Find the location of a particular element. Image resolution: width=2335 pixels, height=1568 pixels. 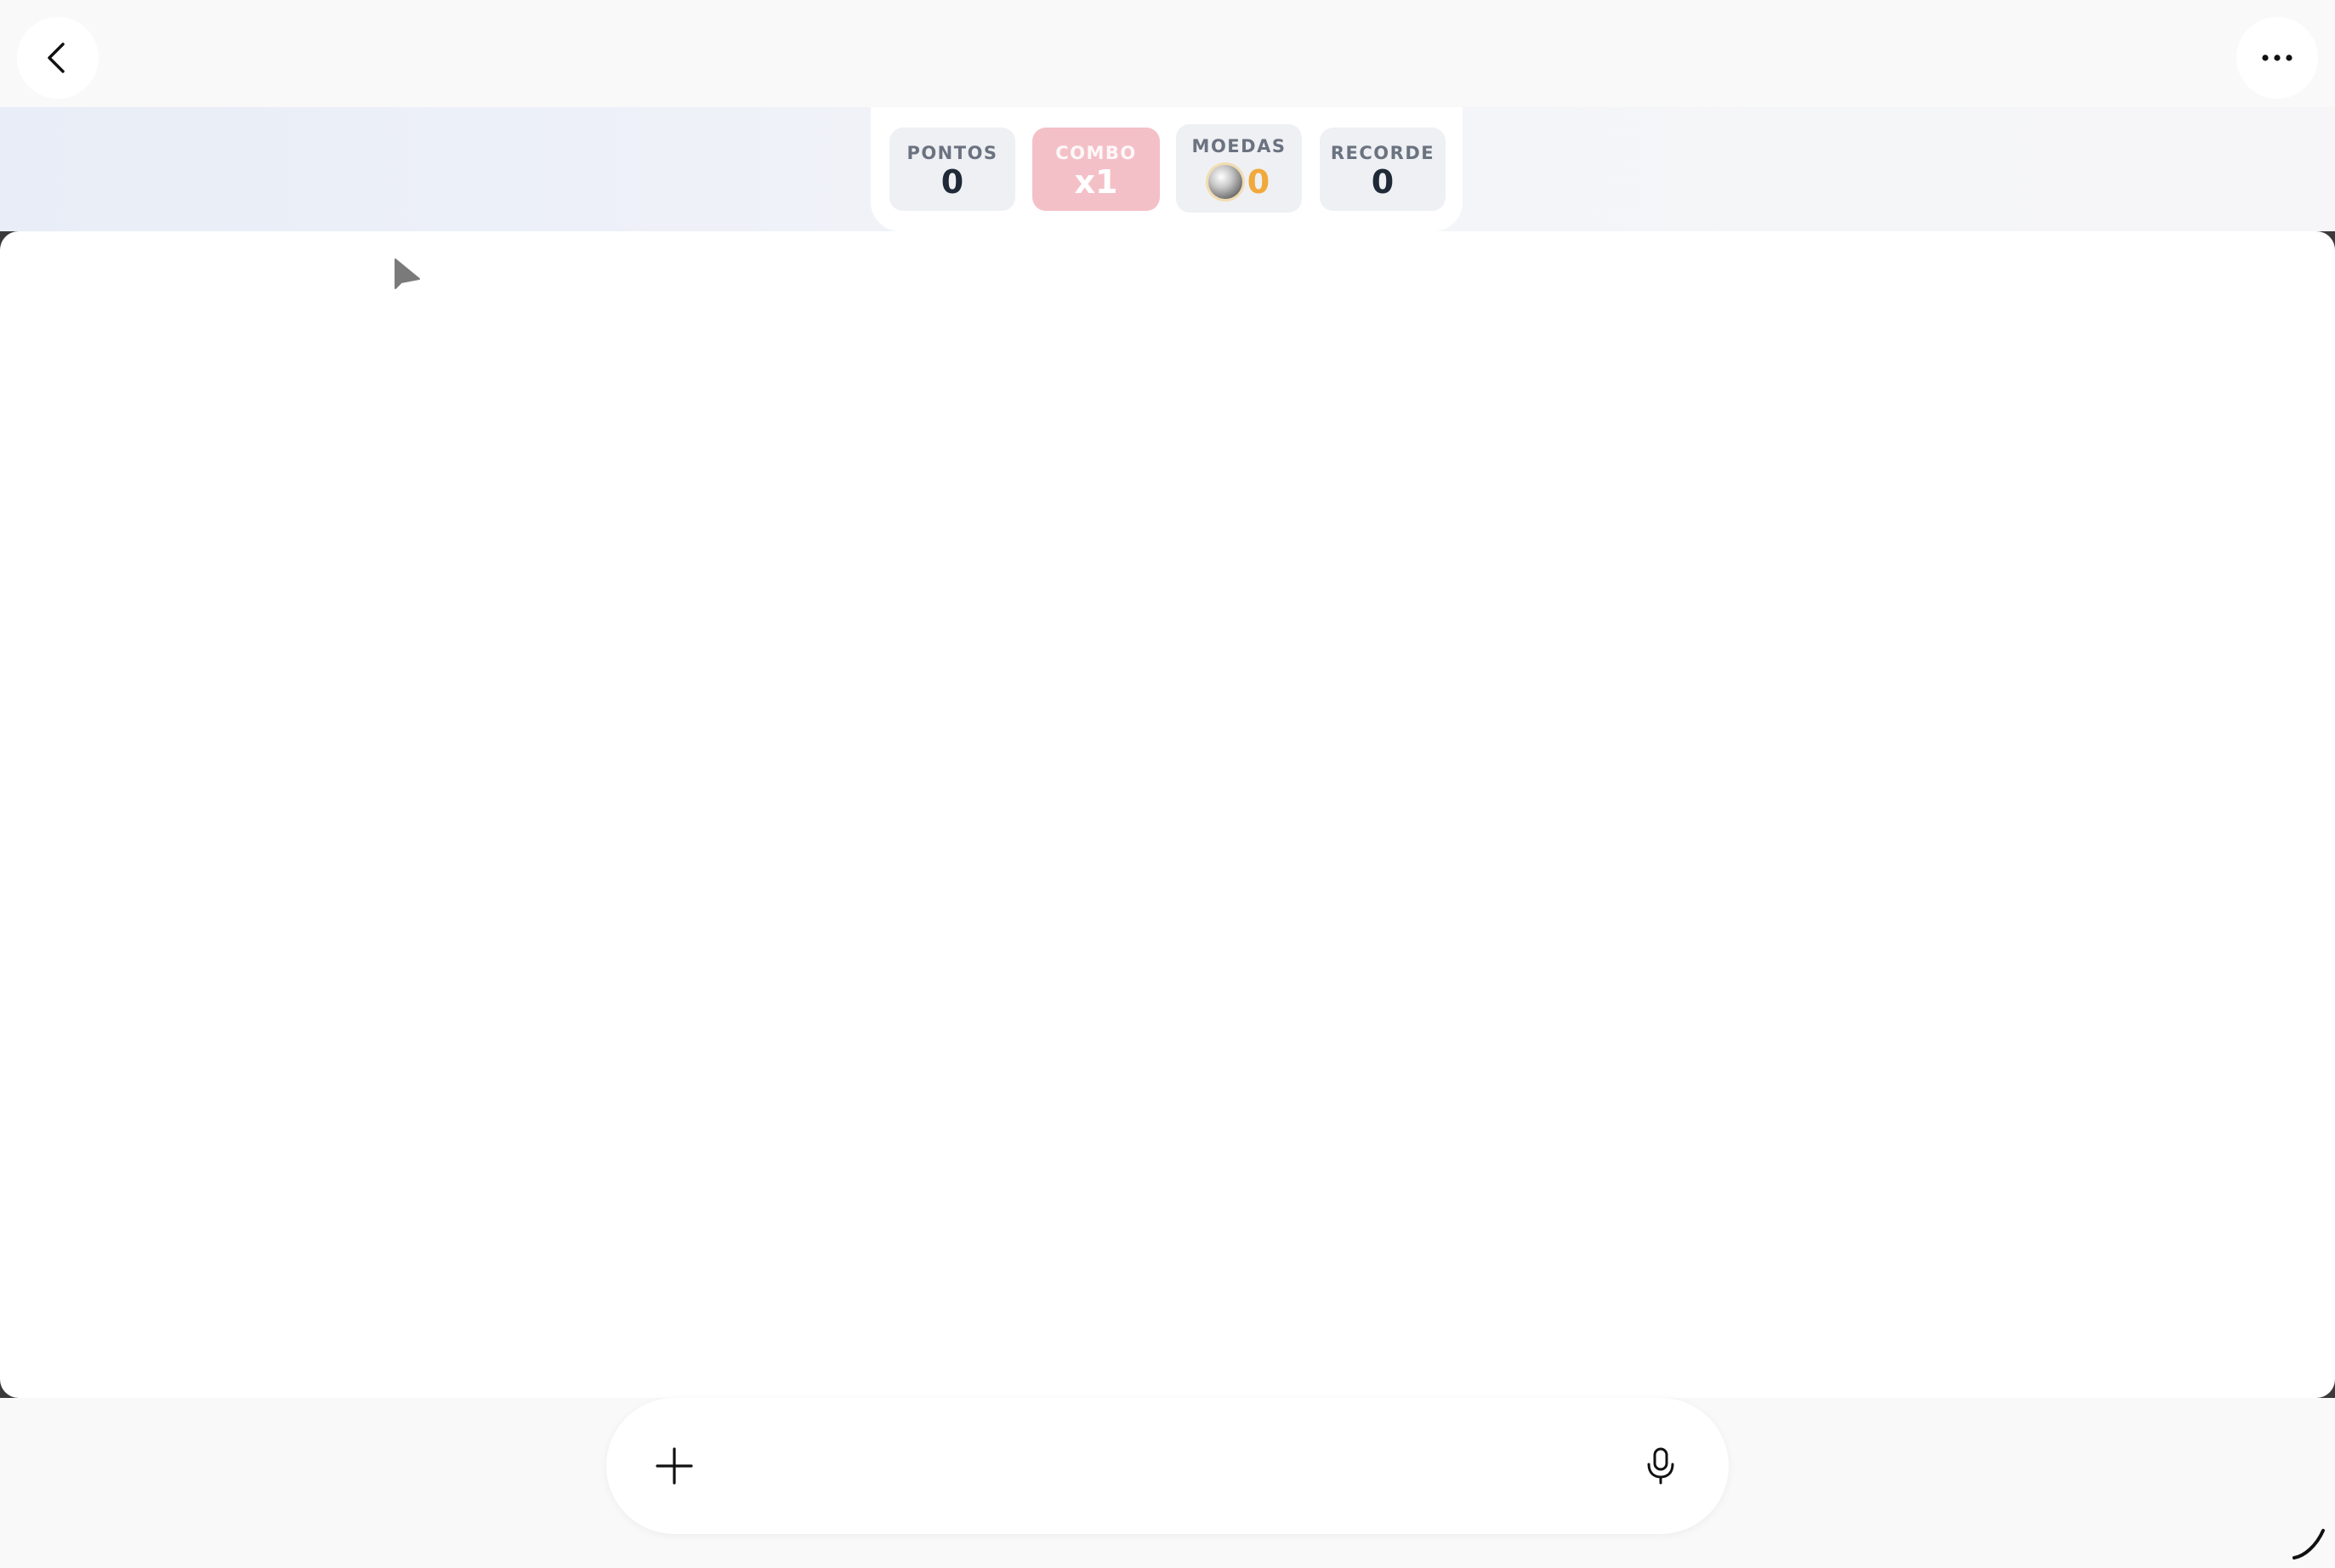

chevron-left-icon is located at coordinates (56, 58).